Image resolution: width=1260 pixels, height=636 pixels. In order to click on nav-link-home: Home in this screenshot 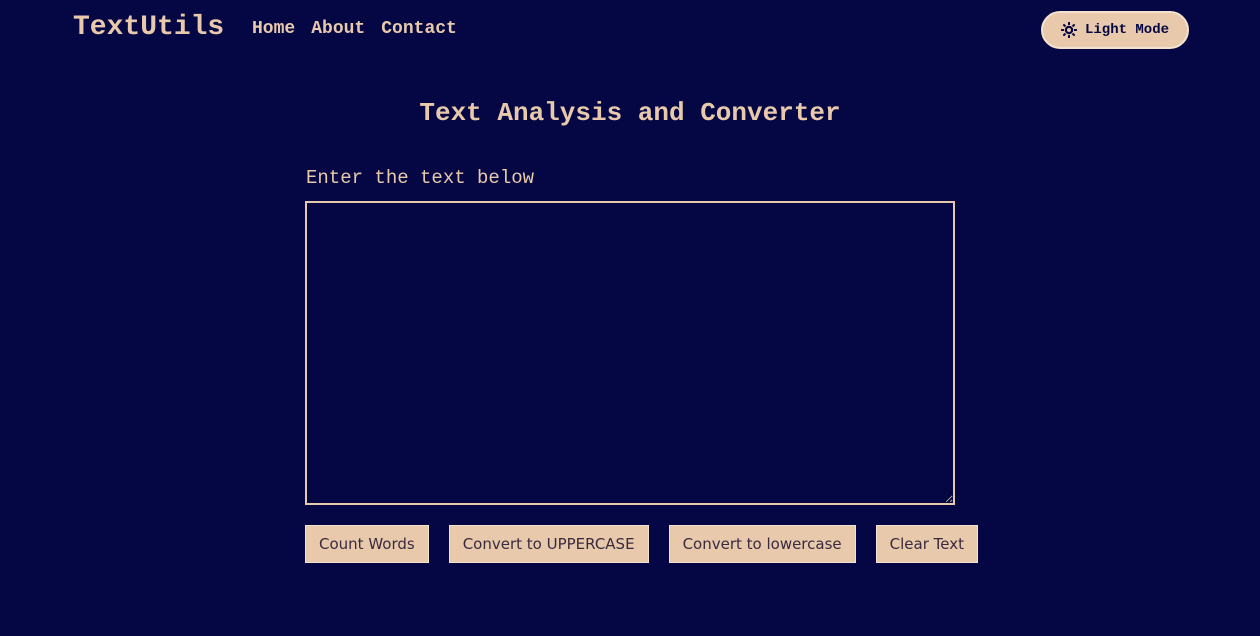, I will do `click(273, 29)`.